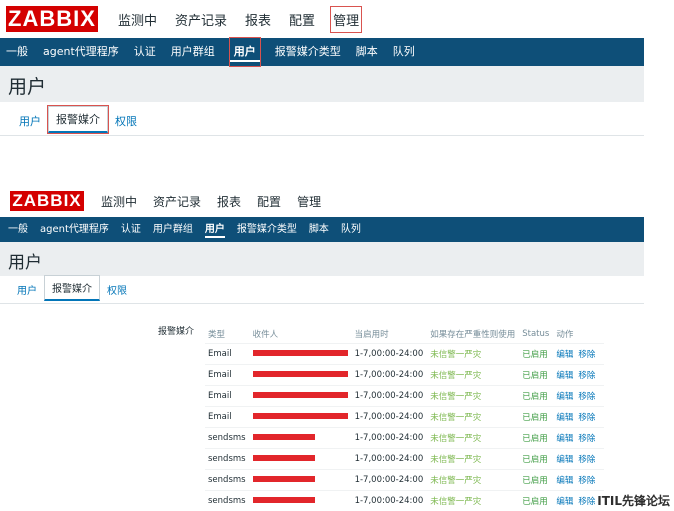  I want to click on col-status: Status, so click(536, 334).